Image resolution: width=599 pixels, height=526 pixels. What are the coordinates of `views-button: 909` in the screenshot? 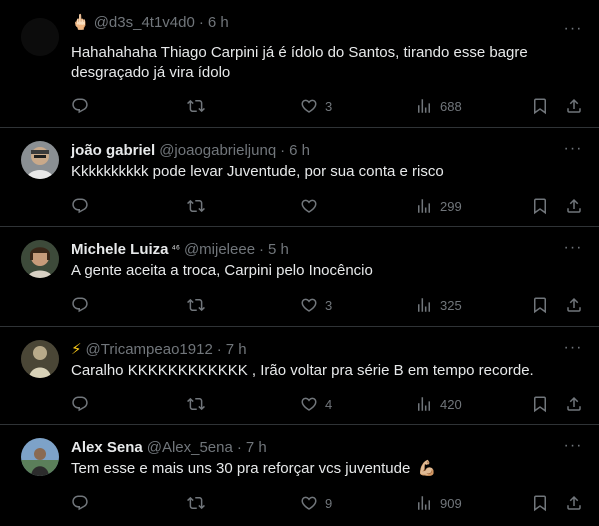 It's located at (438, 503).